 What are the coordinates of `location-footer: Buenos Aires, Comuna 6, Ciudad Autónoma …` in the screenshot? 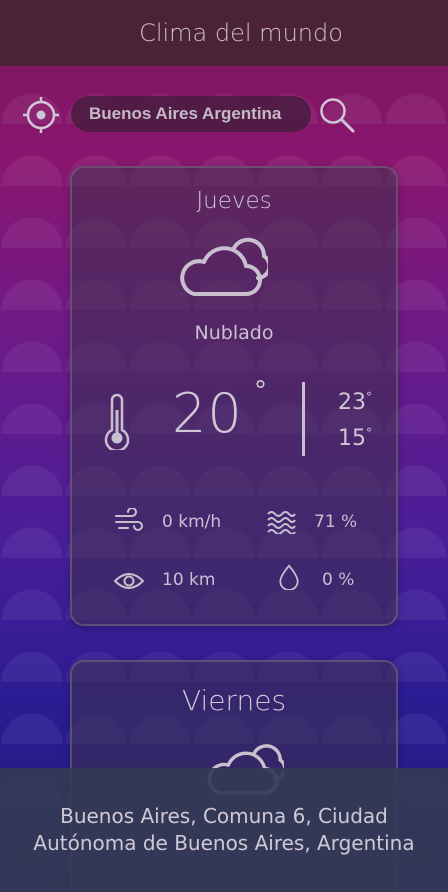 It's located at (224, 830).